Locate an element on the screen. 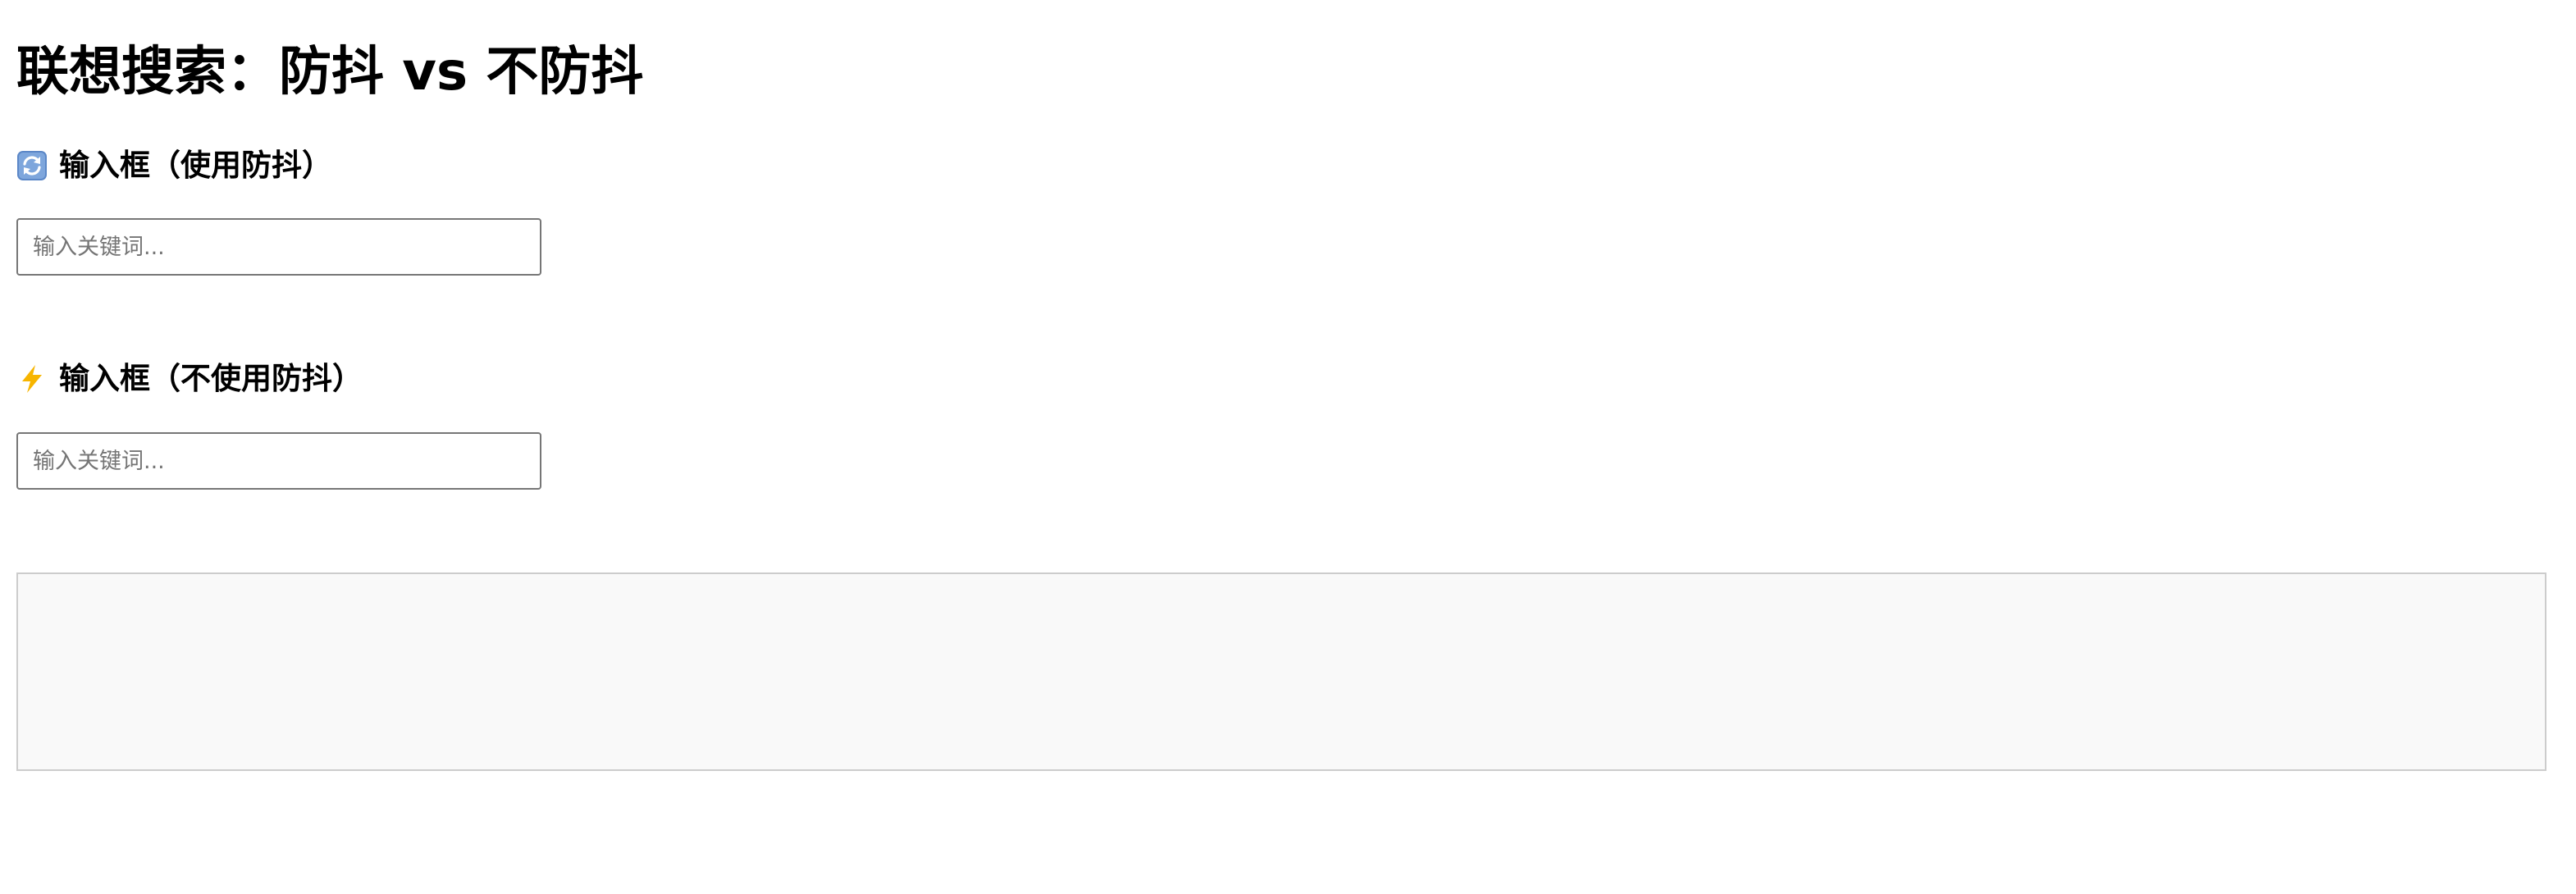 This screenshot has width=2576, height=894. non-debounced-search-input is located at coordinates (278, 461).